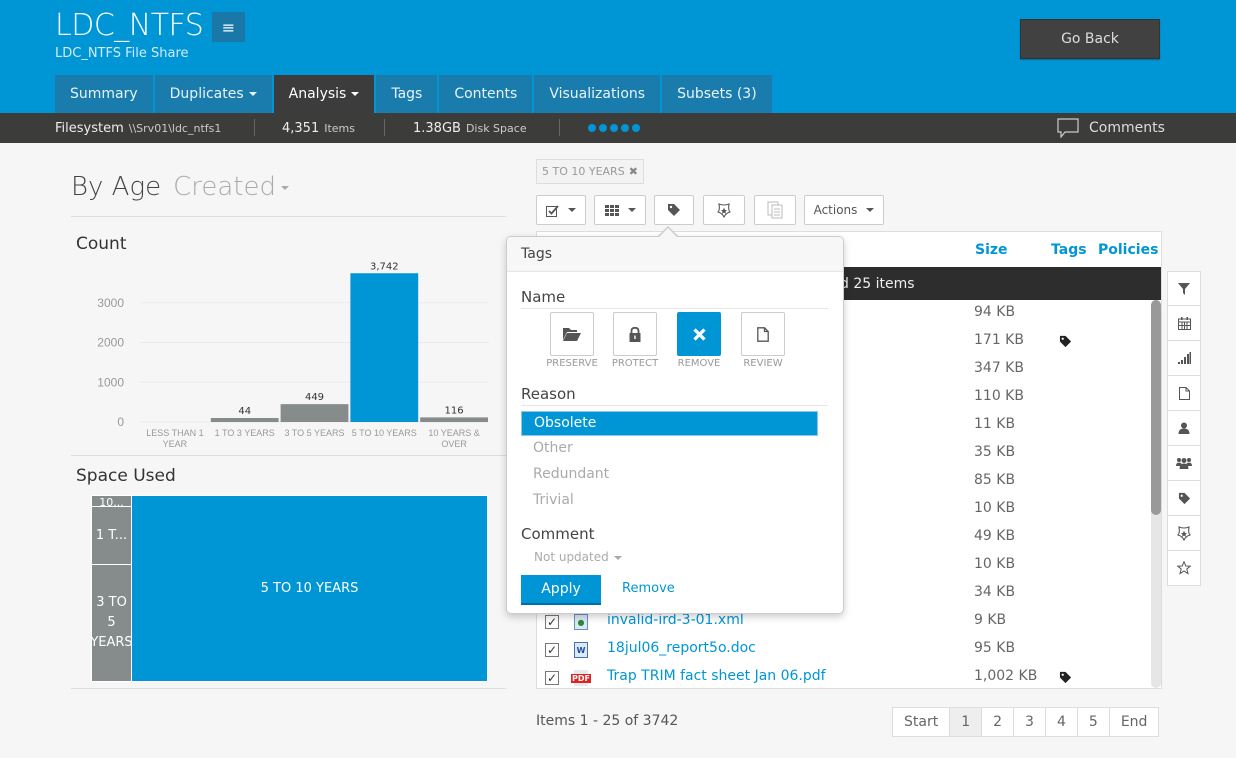 The width and height of the screenshot is (1236, 758). I want to click on tag-option-protect, so click(635, 334).